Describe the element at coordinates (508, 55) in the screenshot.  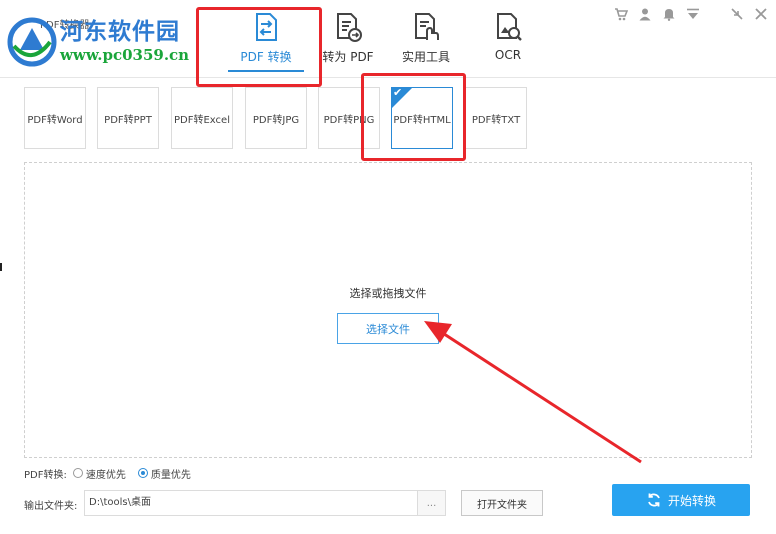
I see `tab-ocr-label: OCR` at that location.